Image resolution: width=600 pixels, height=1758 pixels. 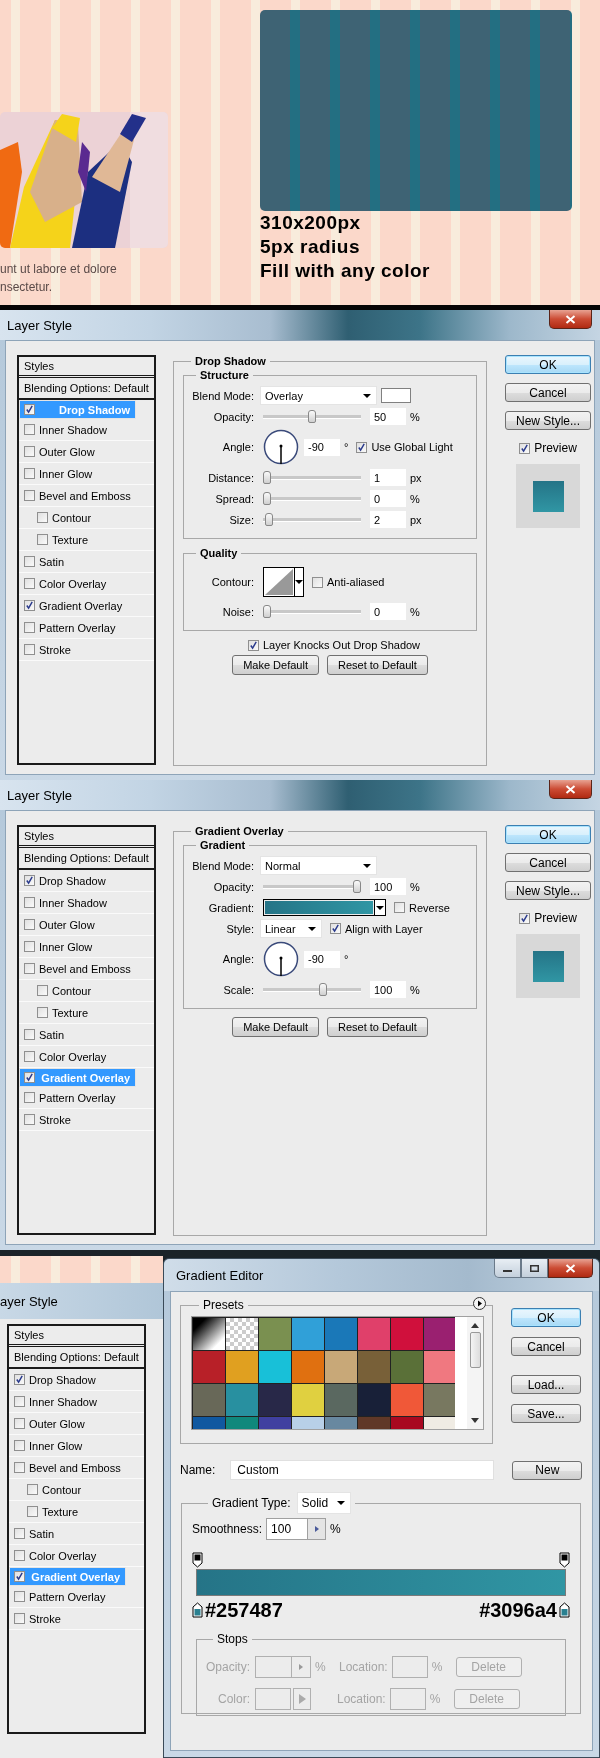 I want to click on dialog-button: Cancel, so click(x=548, y=862).